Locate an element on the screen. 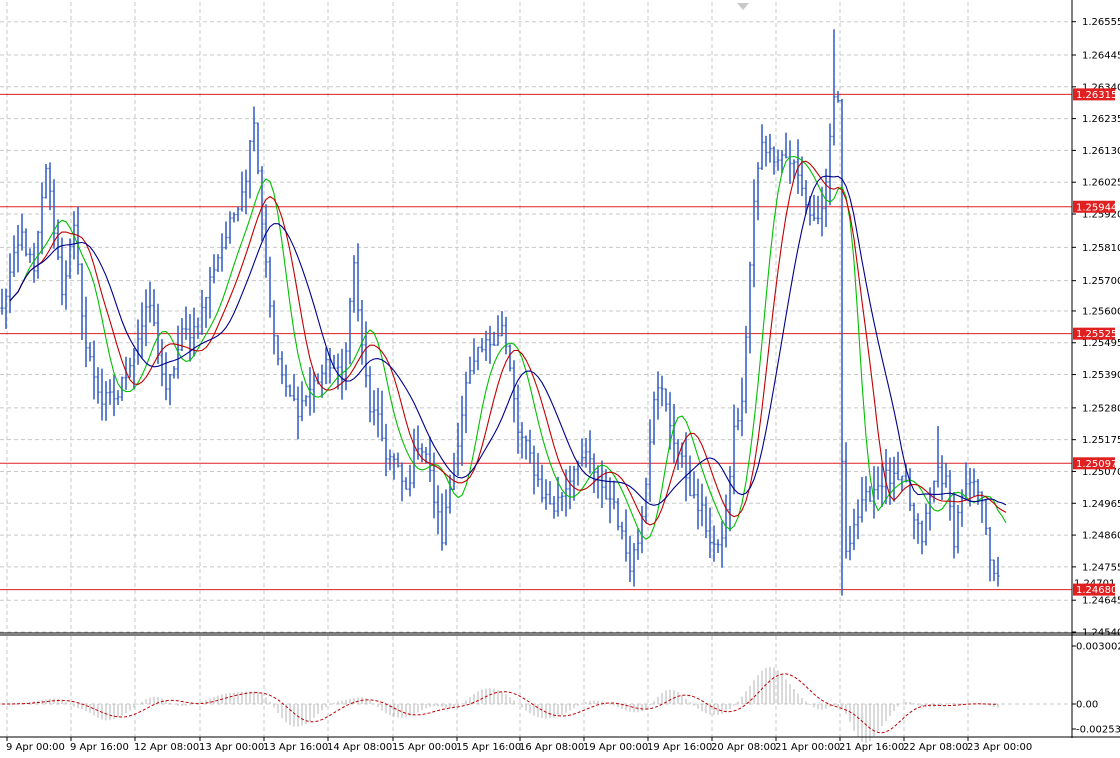  time-tick-label: 20 Apr 08:00 is located at coordinates (743, 747).